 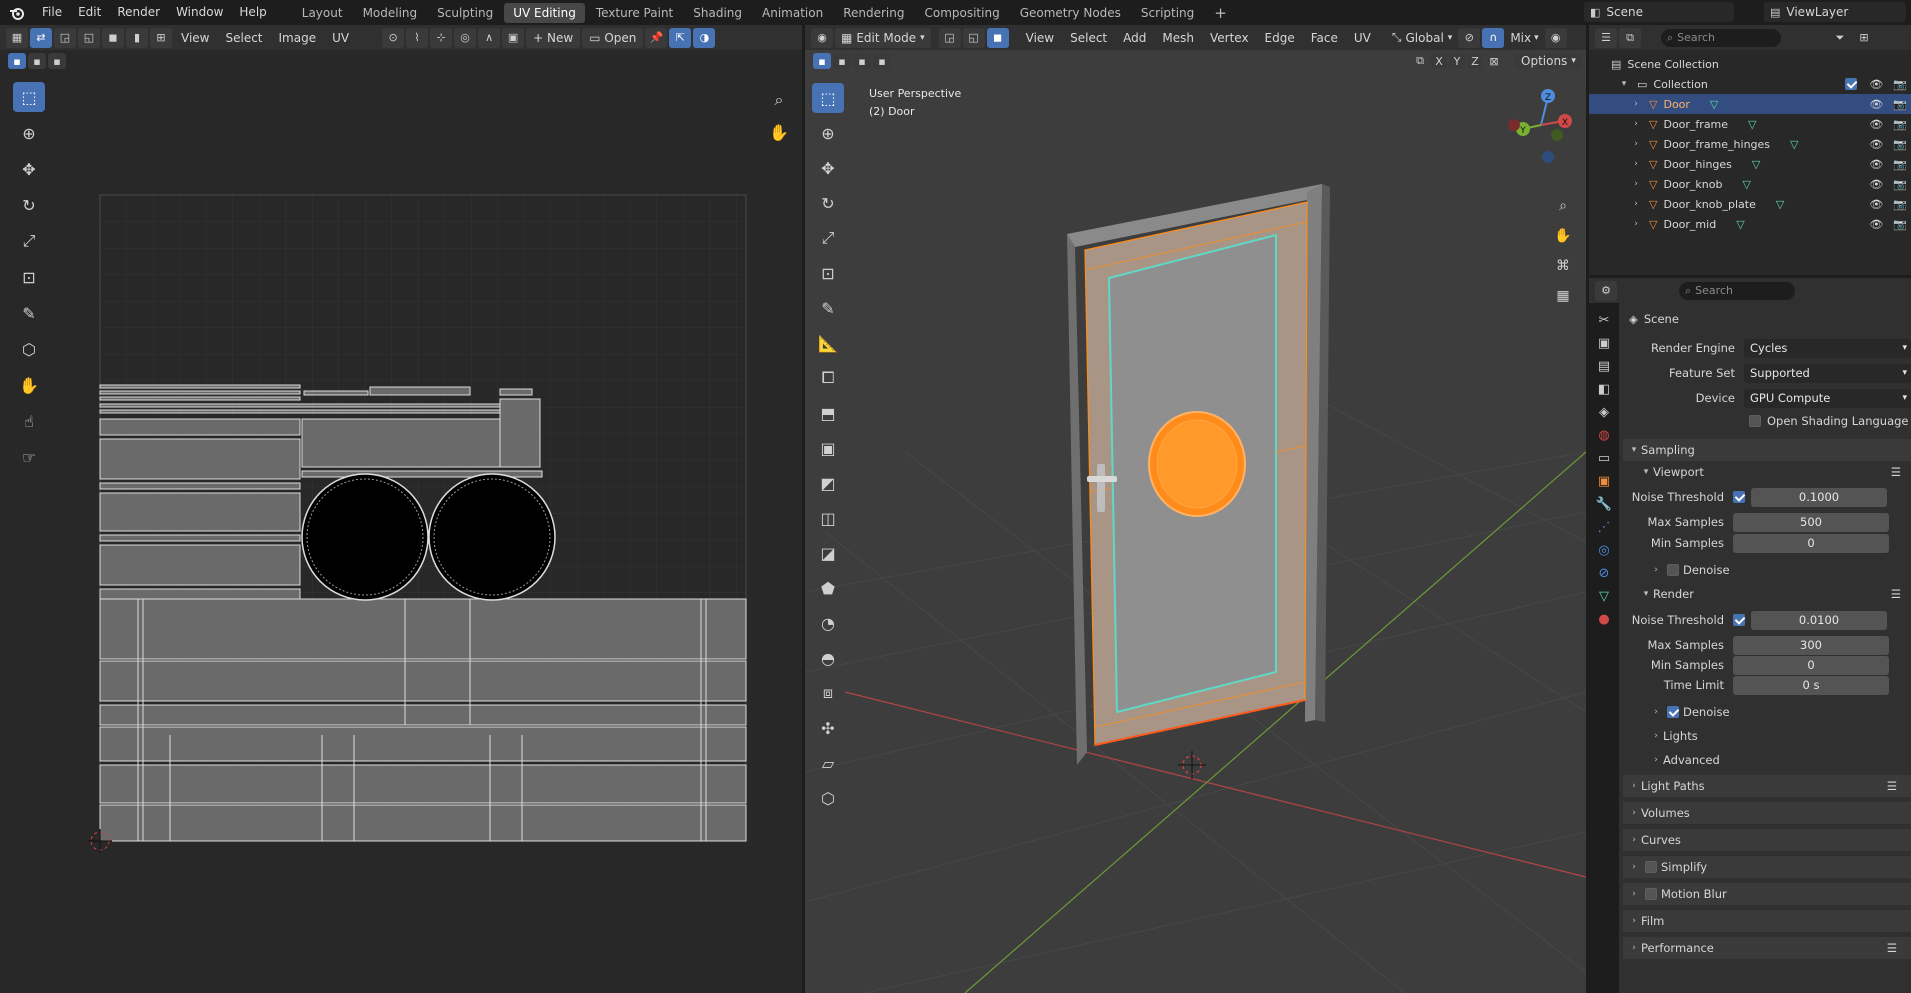 I want to click on add-workspace-icon: +, so click(x=1220, y=13).